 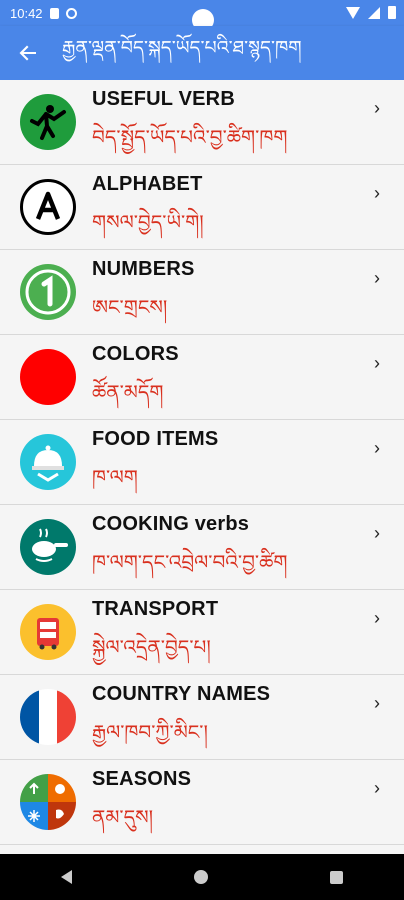 I want to click on list-item-colors: COLORS ཚོན་མདོག ›, so click(x=202, y=377).